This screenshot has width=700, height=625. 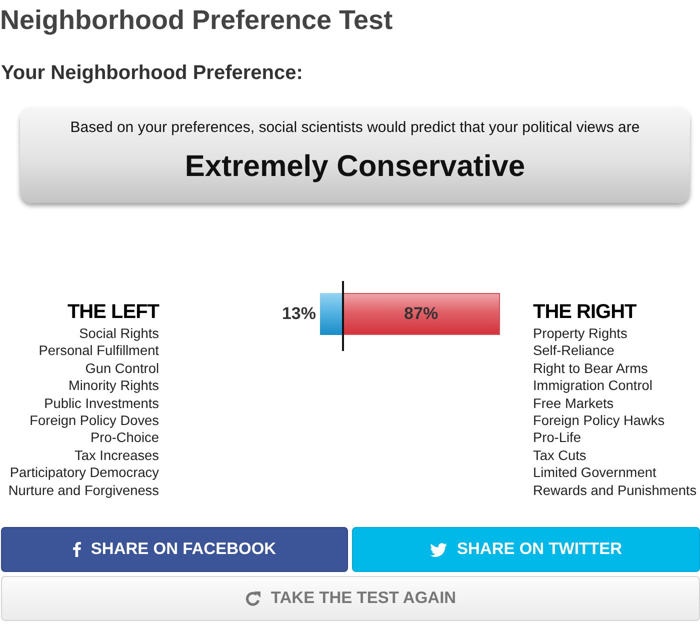 What do you see at coordinates (196, 20) in the screenshot?
I see `page-title: Neighborhood Preference Test` at bounding box center [196, 20].